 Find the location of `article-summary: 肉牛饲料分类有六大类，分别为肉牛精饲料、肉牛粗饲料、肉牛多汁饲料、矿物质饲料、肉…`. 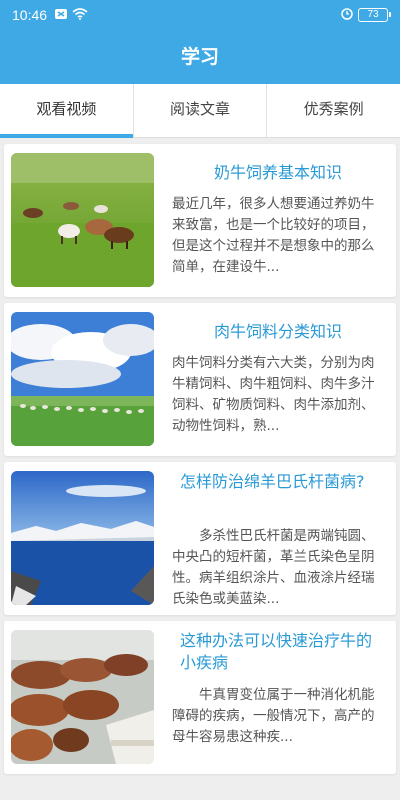

article-summary: 肉牛饲料分类有六大类，分别为肉牛精饲料、肉牛粗饲料、肉牛多汁饲料、矿物质饲料、肉… is located at coordinates (273, 394).